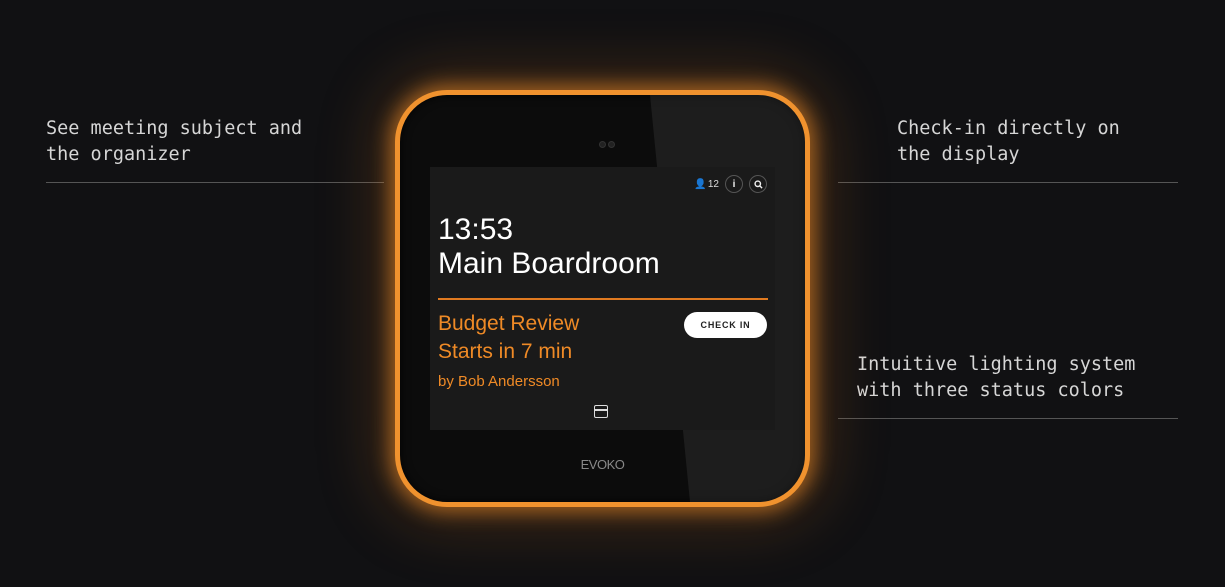 The width and height of the screenshot is (1225, 587). I want to click on meeting-info: Budget Review Starts in 7 min, so click(508, 338).